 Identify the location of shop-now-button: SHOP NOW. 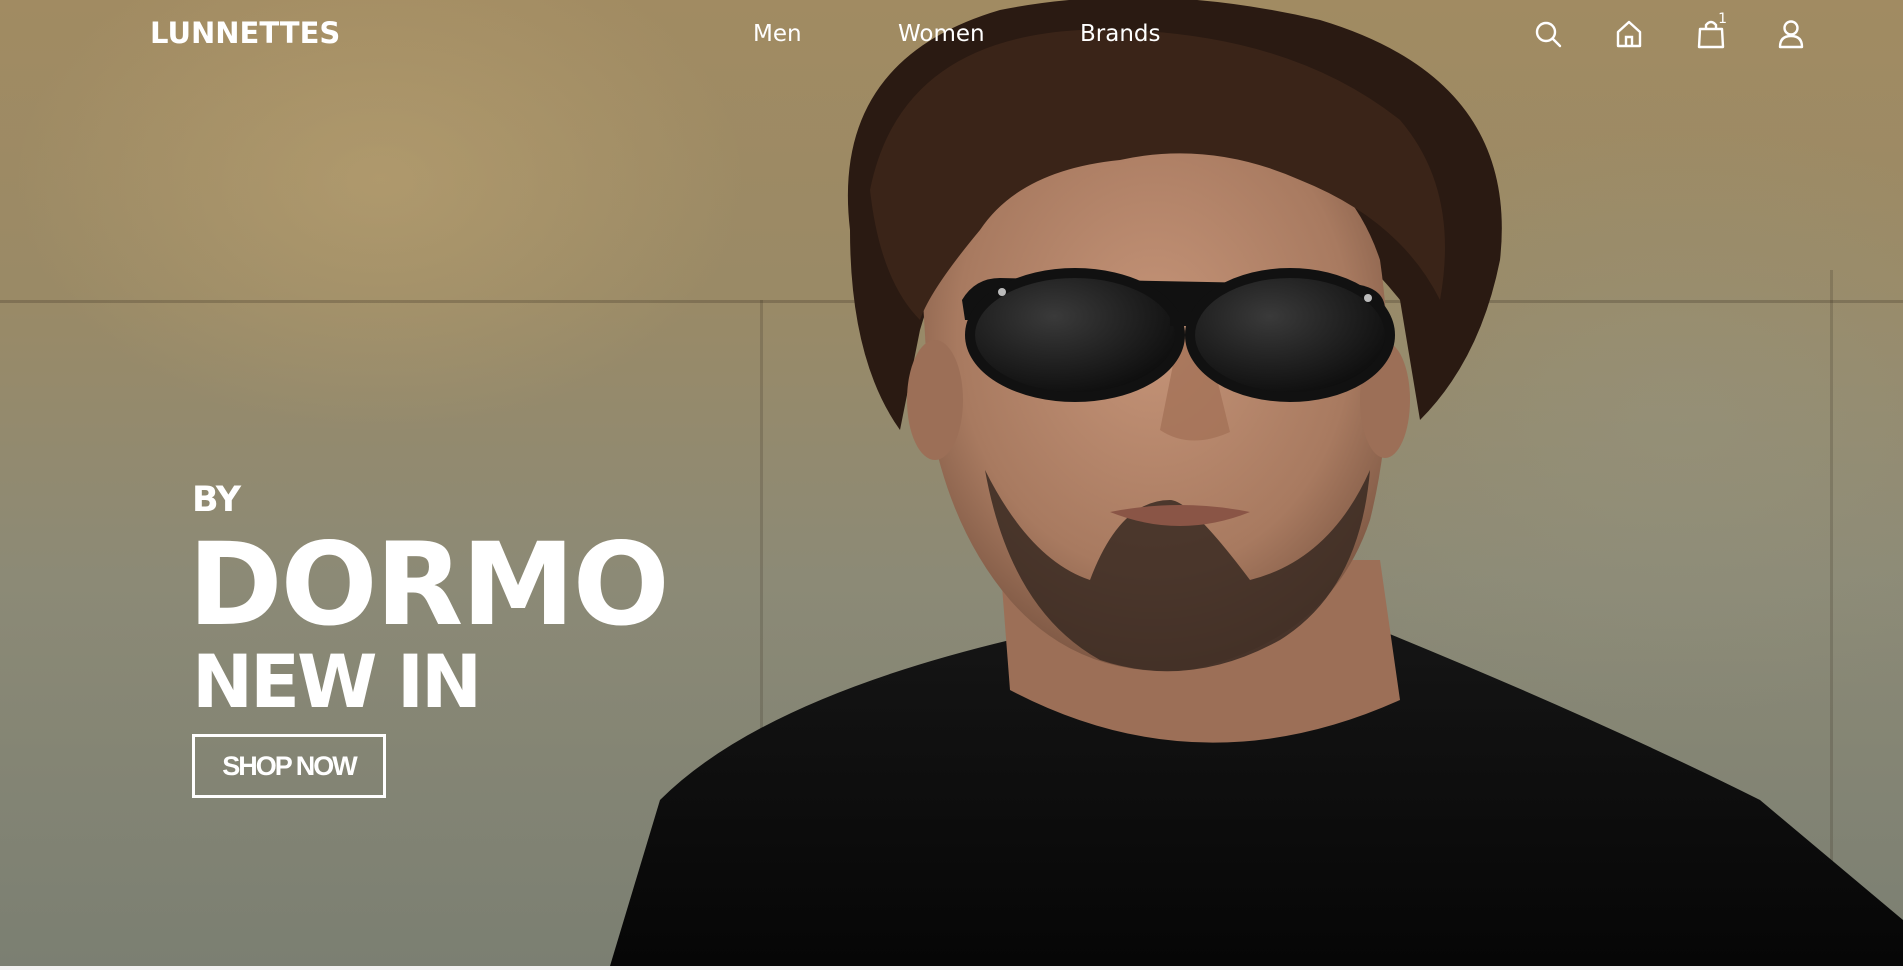
(289, 766).